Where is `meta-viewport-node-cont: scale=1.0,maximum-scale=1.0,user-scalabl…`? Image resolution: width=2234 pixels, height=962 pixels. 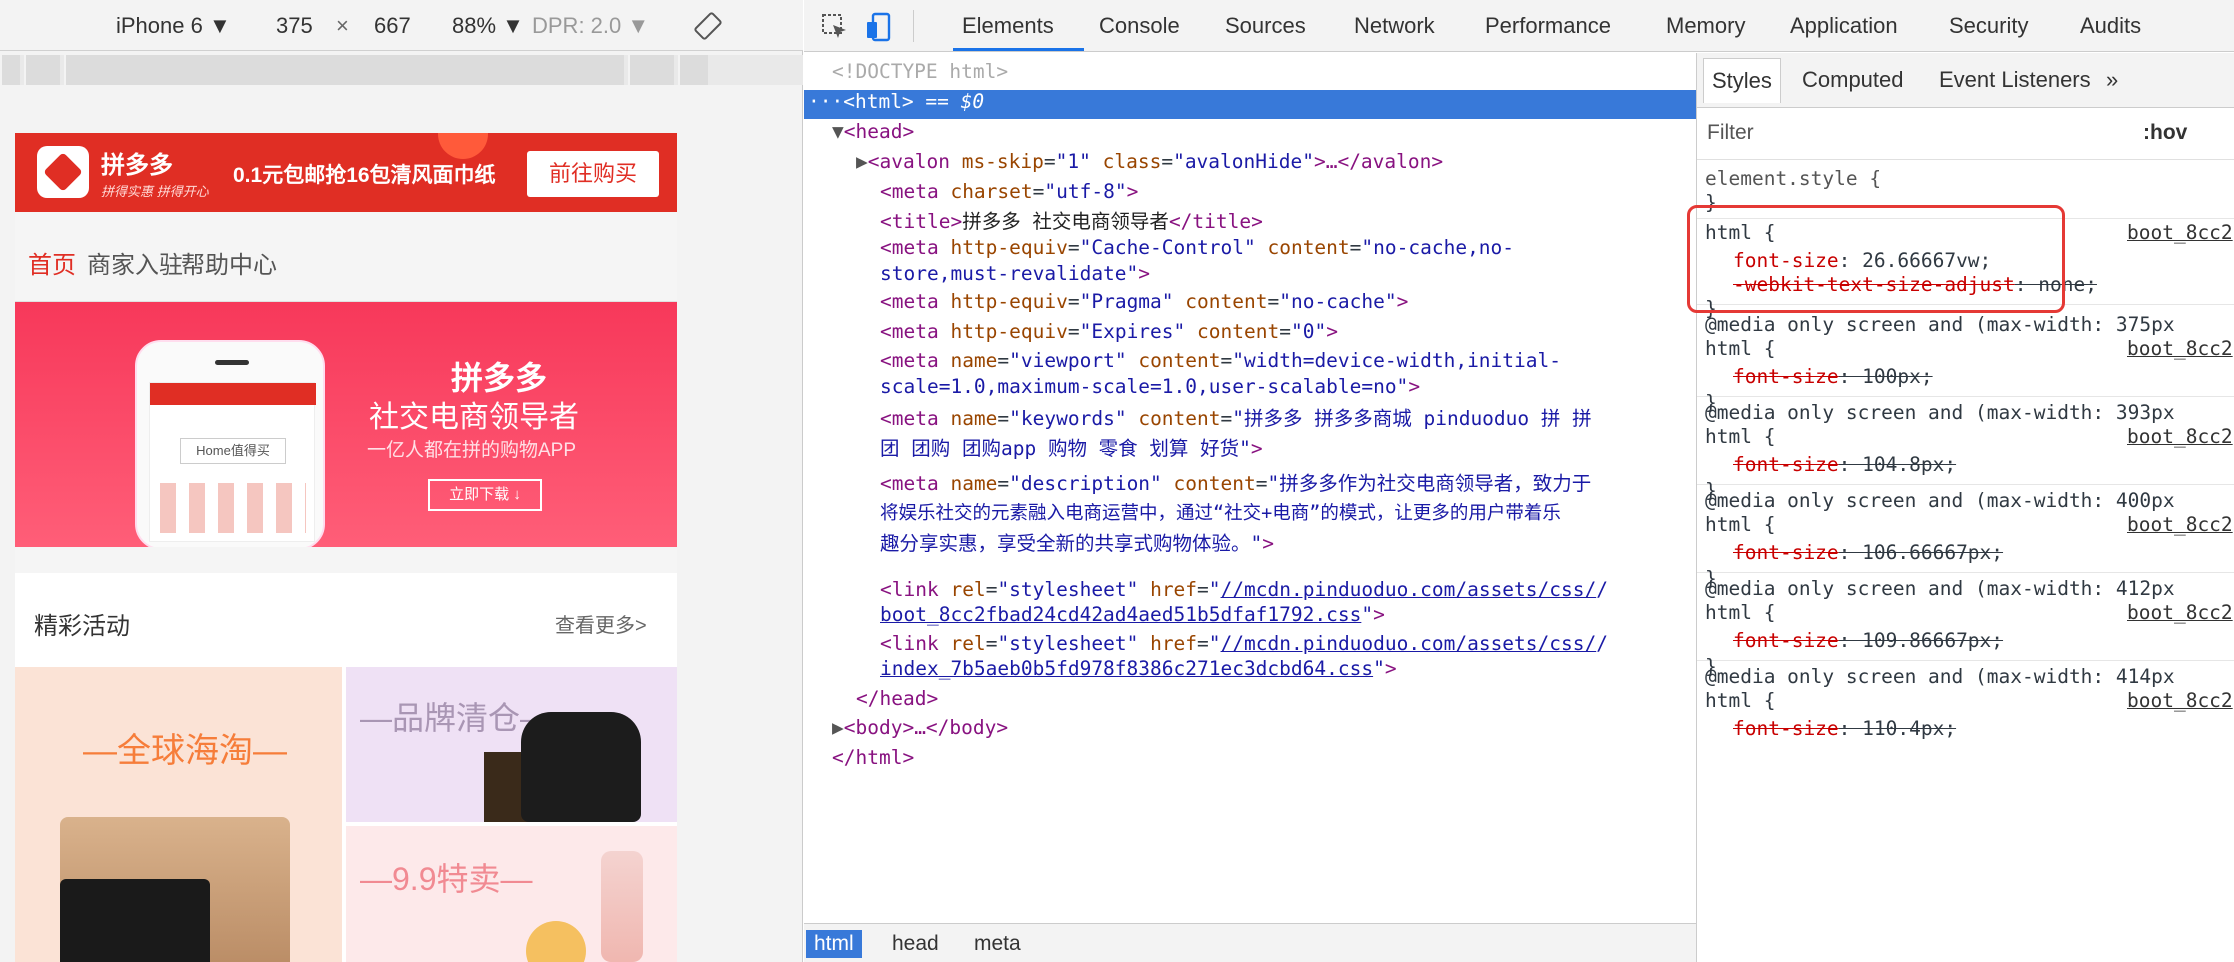
meta-viewport-node-cont: scale=1.0,maximum-scale=1.0,user-scalabl… is located at coordinates (1150, 386).